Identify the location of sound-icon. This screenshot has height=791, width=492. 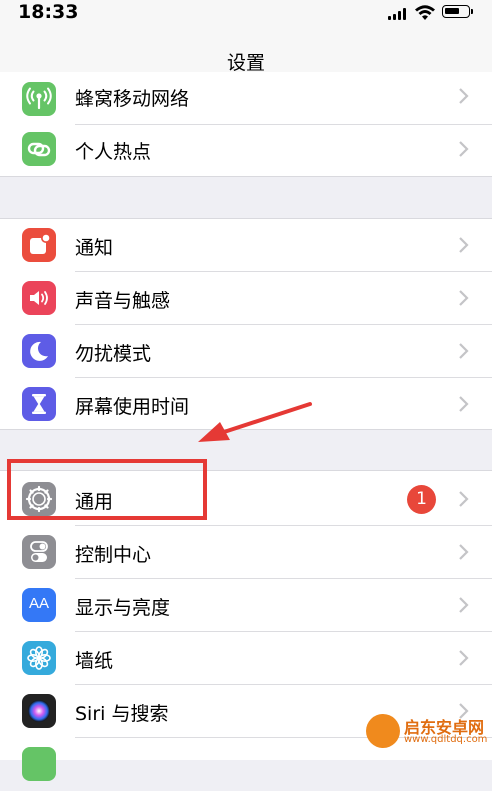
(39, 298).